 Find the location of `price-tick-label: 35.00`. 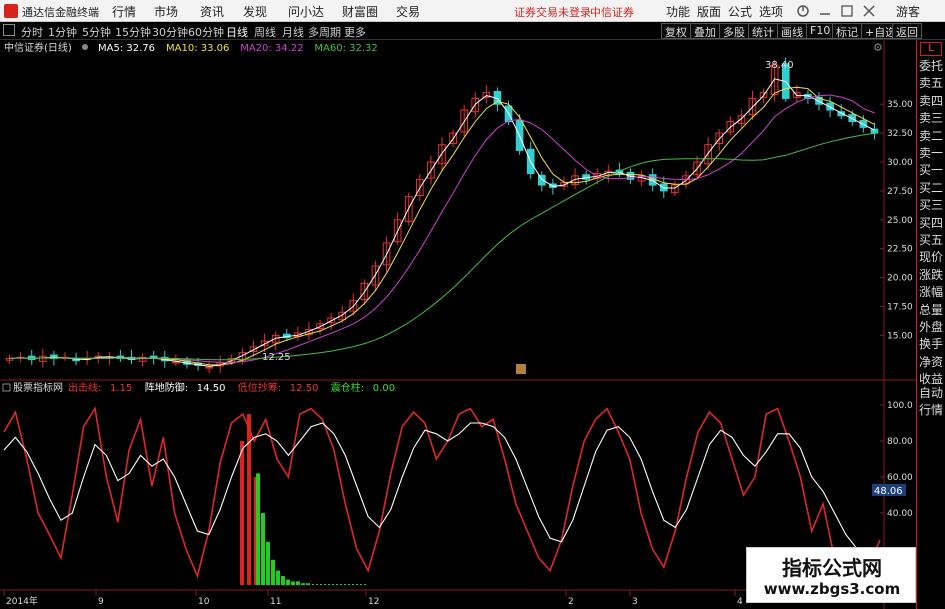

price-tick-label: 35.00 is located at coordinates (900, 105).